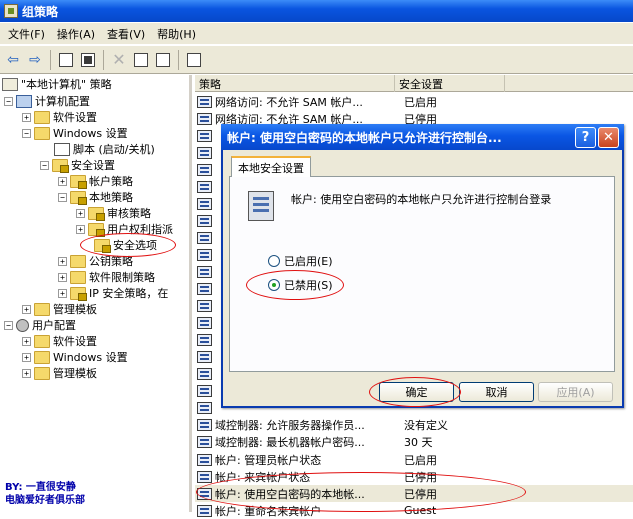 The width and height of the screenshot is (633, 519). I want to click on cancel-button: 取消, so click(496, 392).